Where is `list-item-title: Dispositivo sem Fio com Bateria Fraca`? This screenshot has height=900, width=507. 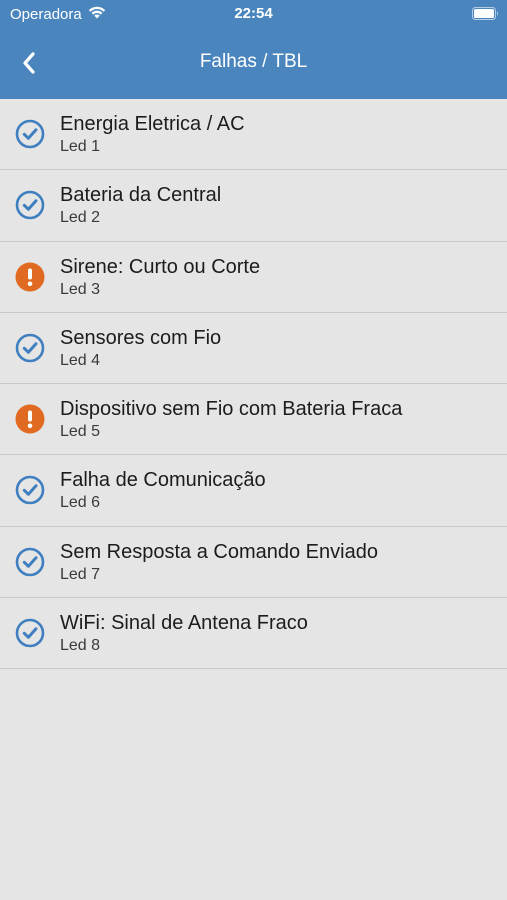 list-item-title: Dispositivo sem Fio com Bateria Fraca is located at coordinates (231, 409).